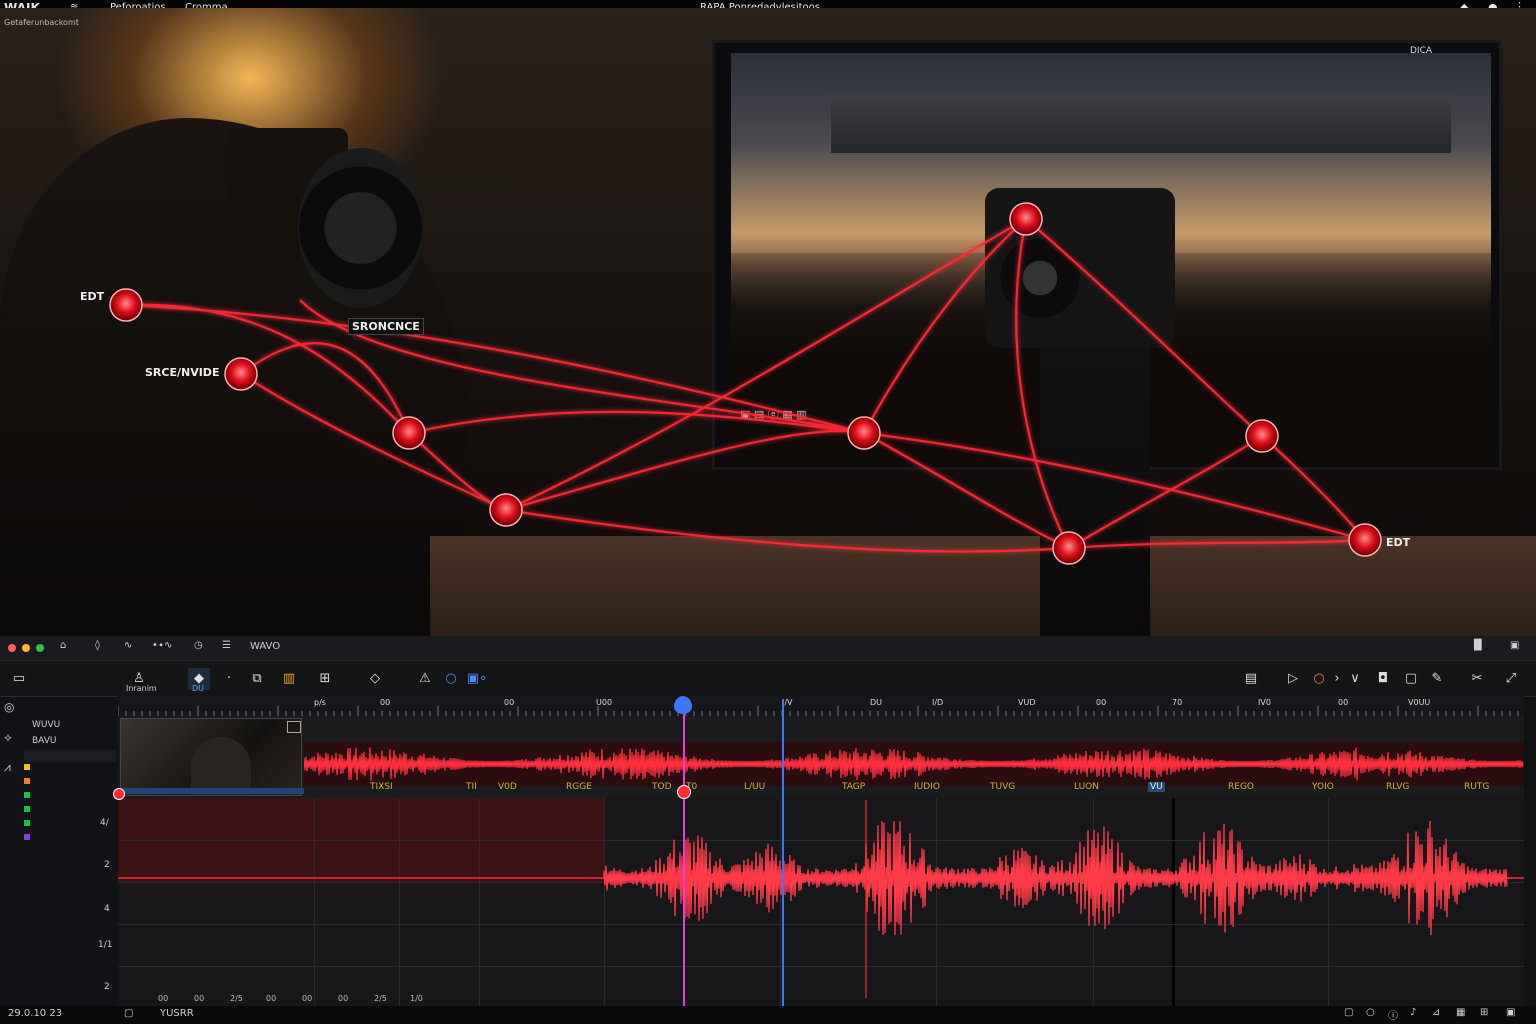 The height and width of the screenshot is (1024, 1536). What do you see at coordinates (128, 645) in the screenshot?
I see `wave-icon: ∿` at bounding box center [128, 645].